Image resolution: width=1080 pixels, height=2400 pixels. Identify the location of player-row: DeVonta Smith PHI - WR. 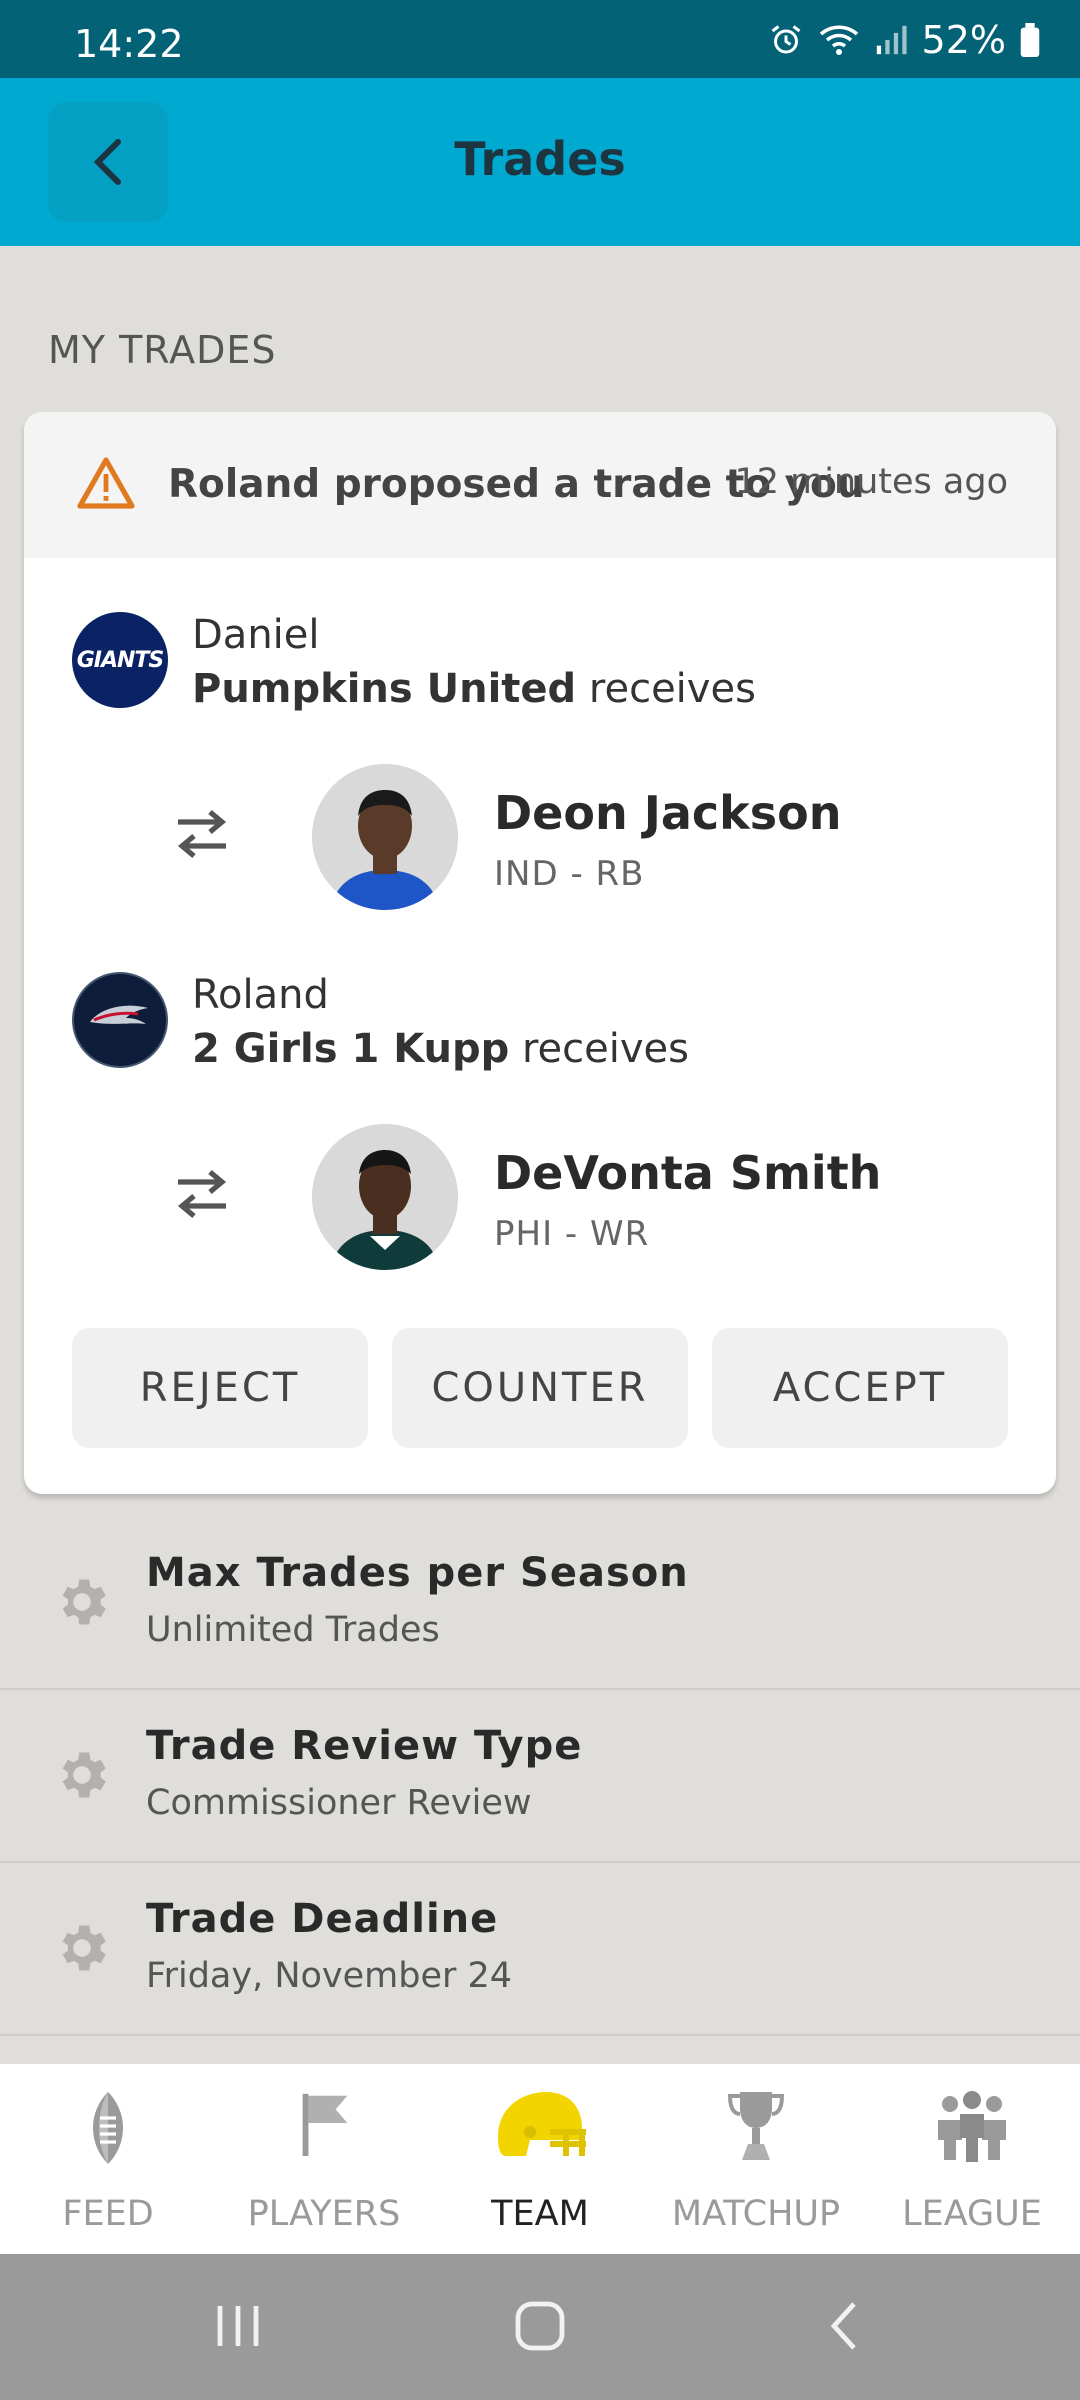
(540, 1197).